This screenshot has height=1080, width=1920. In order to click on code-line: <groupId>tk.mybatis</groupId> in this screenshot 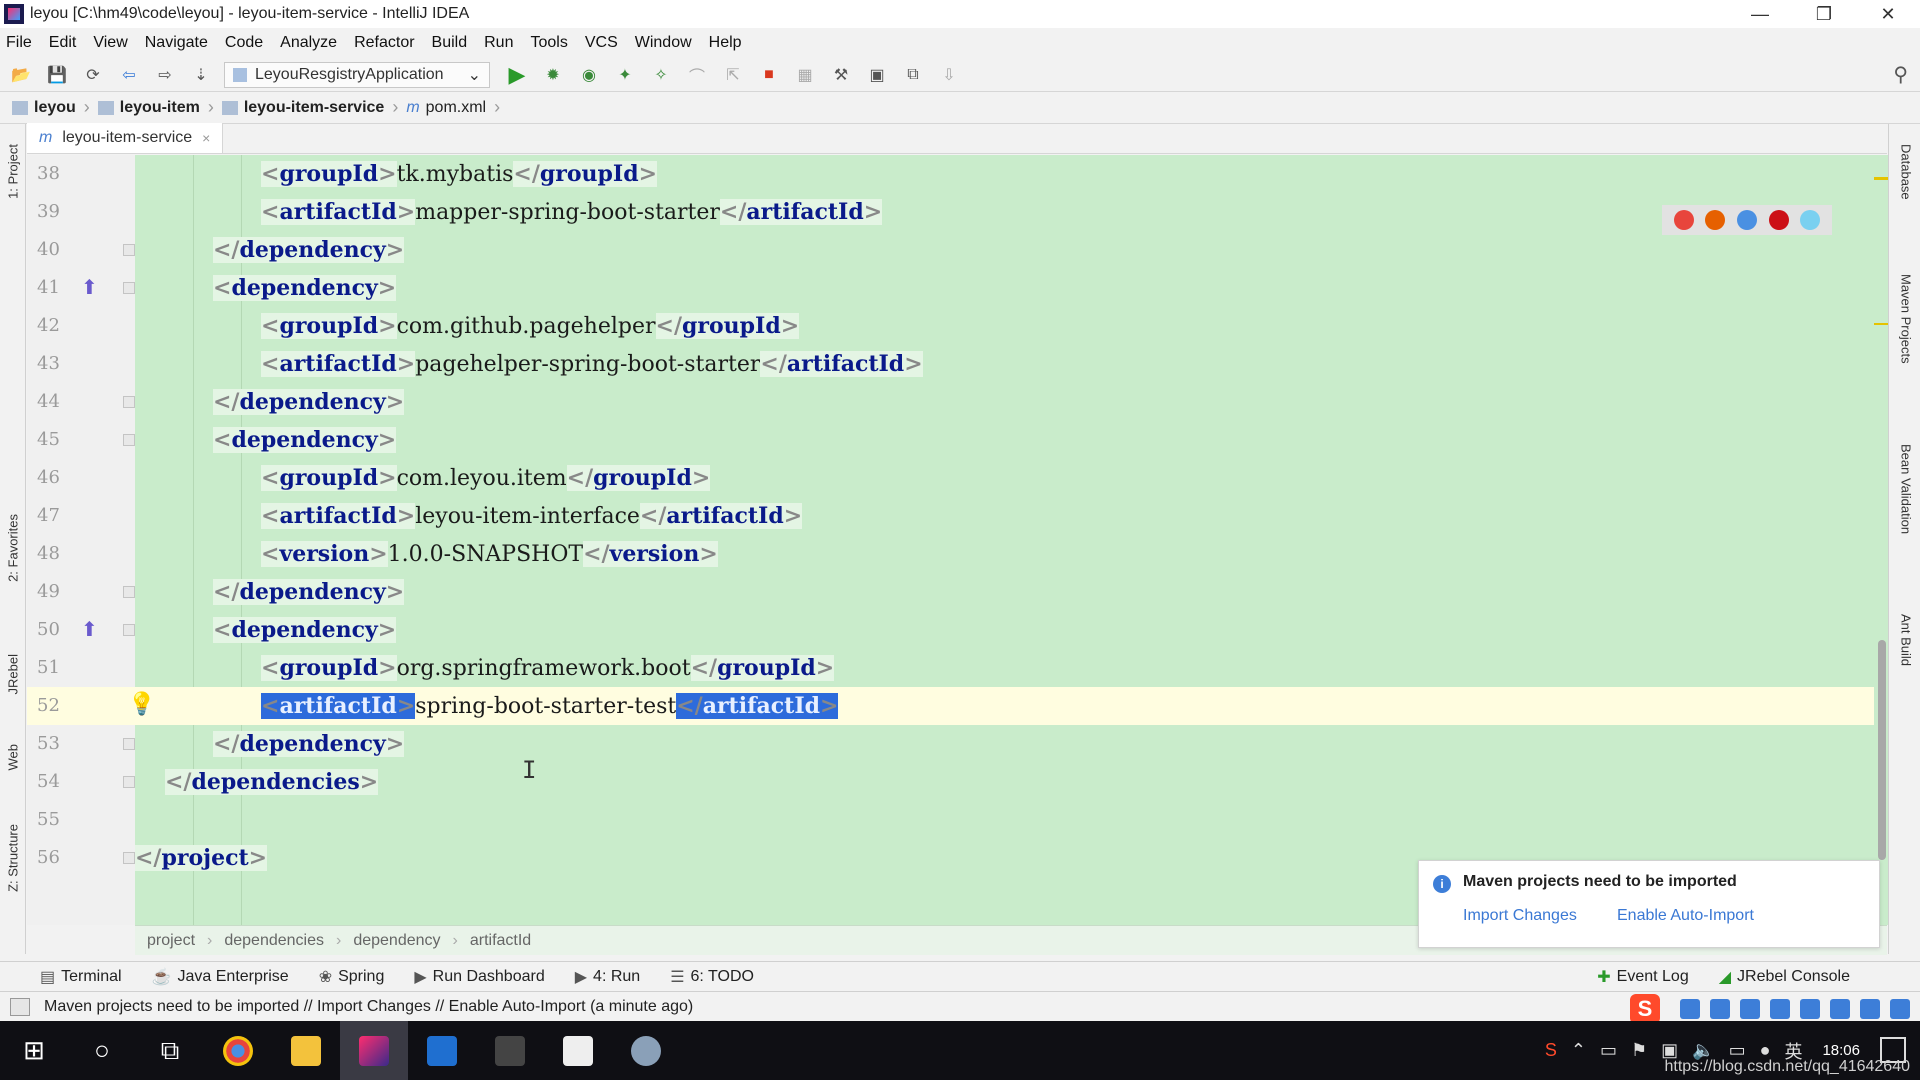, I will do `click(1011, 174)`.